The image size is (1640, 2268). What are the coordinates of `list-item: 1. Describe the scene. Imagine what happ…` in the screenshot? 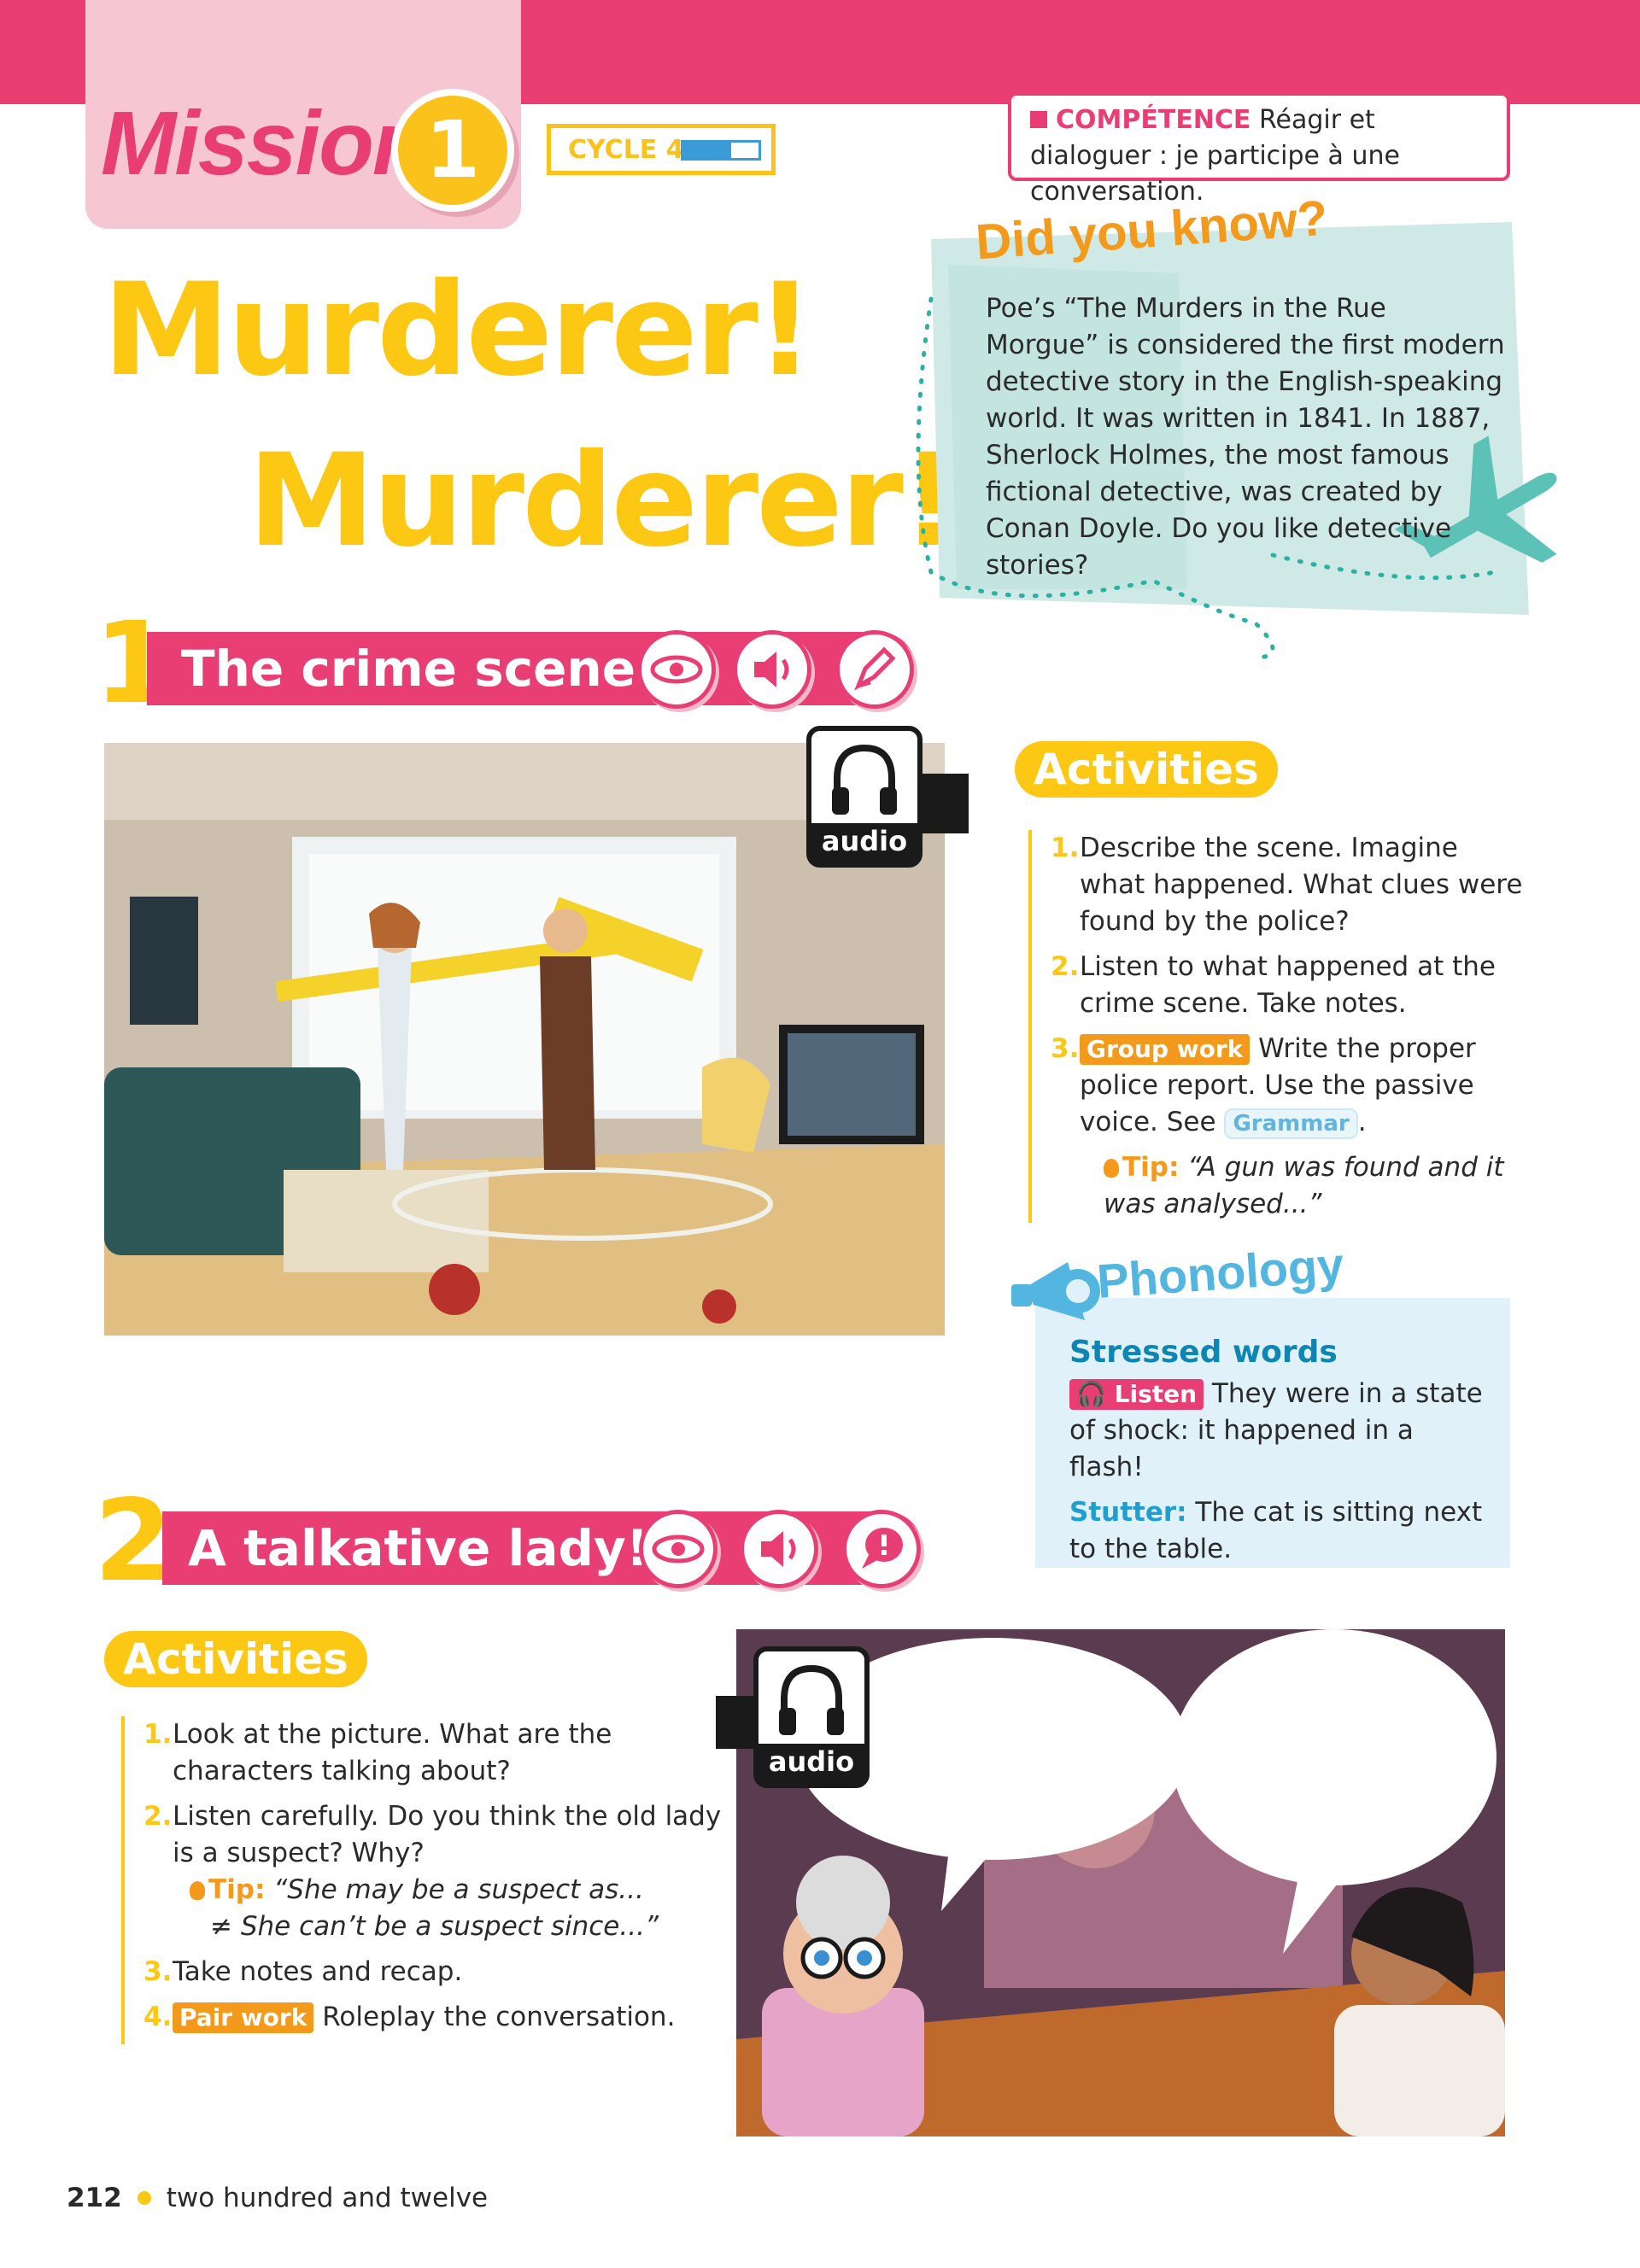 It's located at (1287, 885).